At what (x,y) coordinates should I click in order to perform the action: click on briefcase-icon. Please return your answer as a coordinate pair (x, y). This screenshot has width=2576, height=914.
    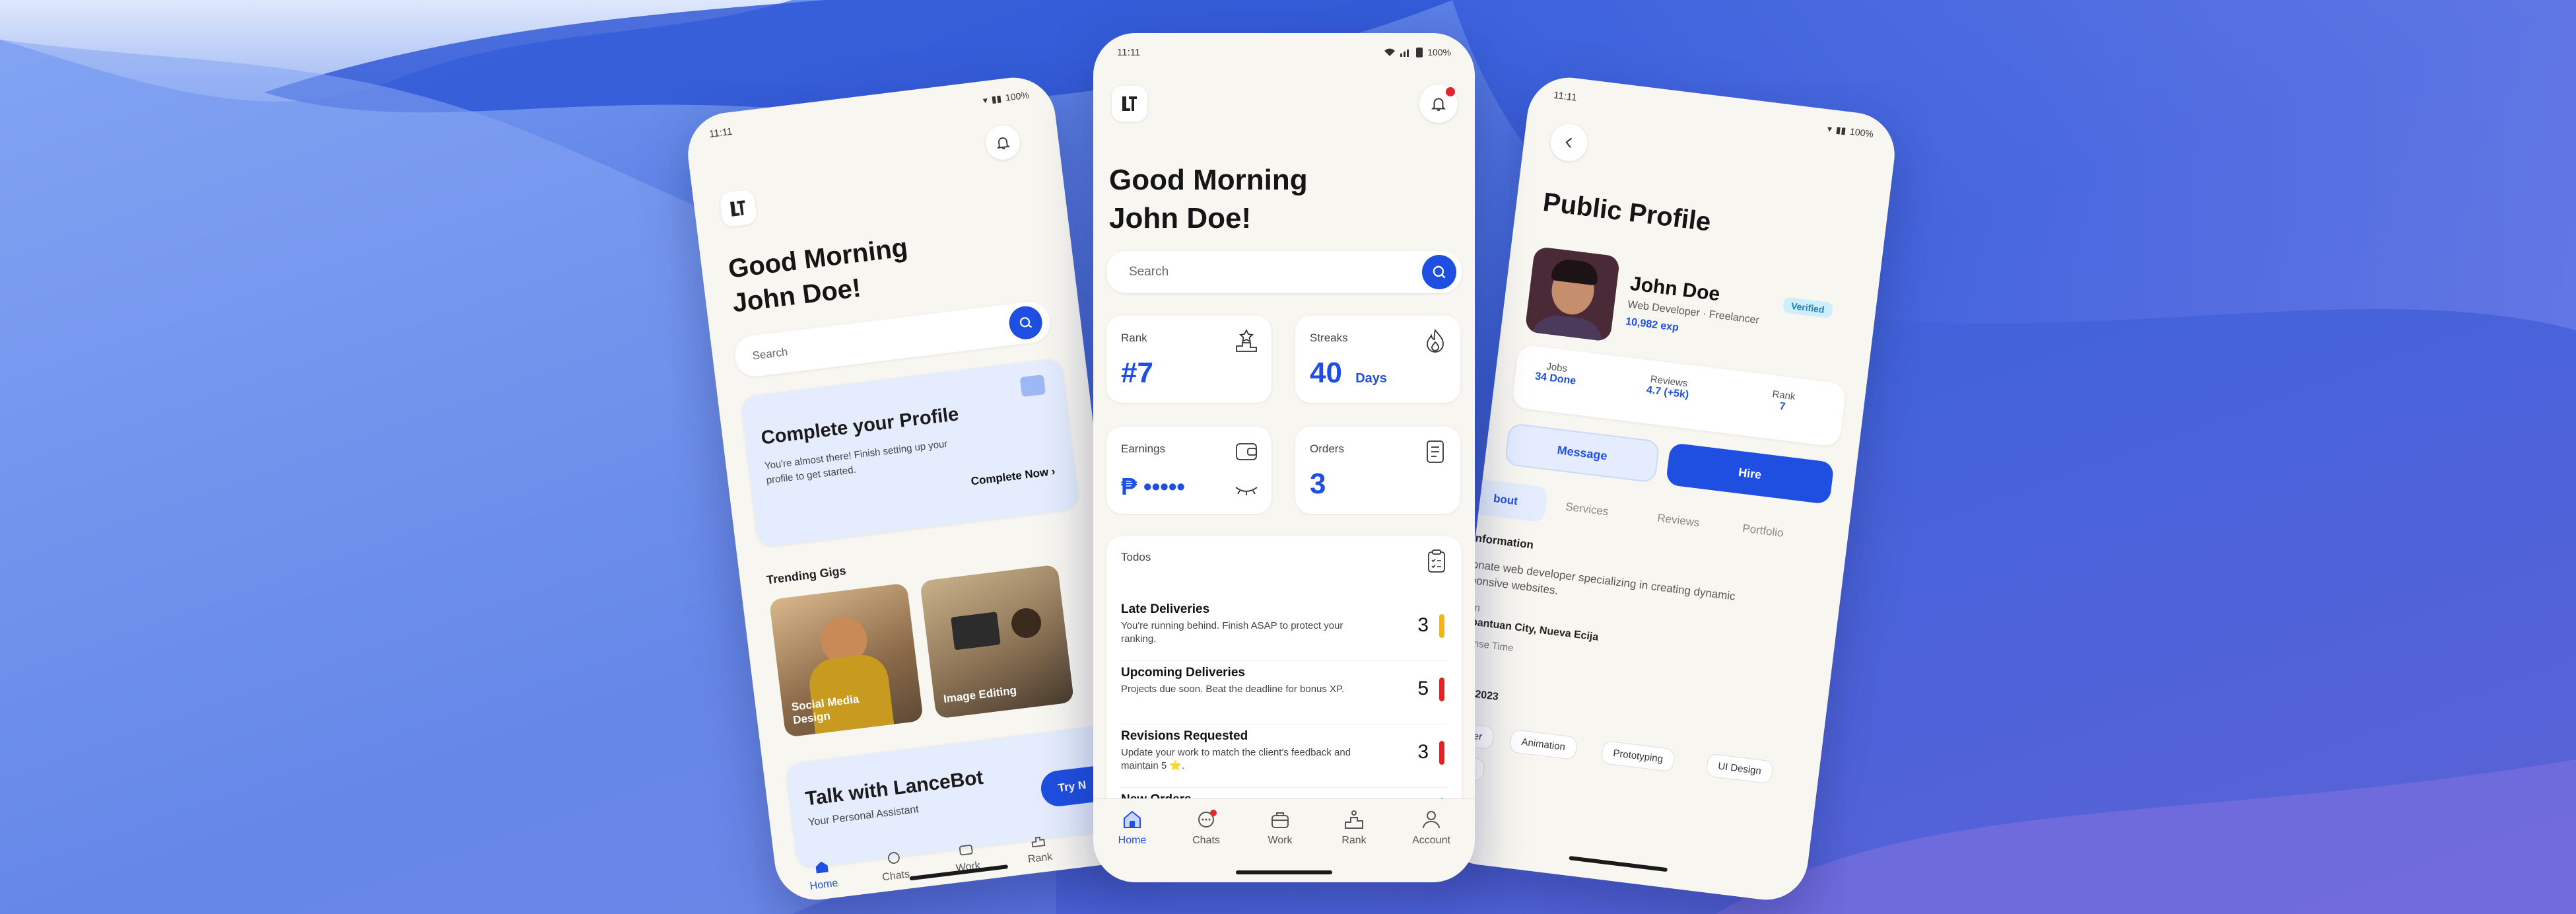
    Looking at the image, I should click on (1280, 820).